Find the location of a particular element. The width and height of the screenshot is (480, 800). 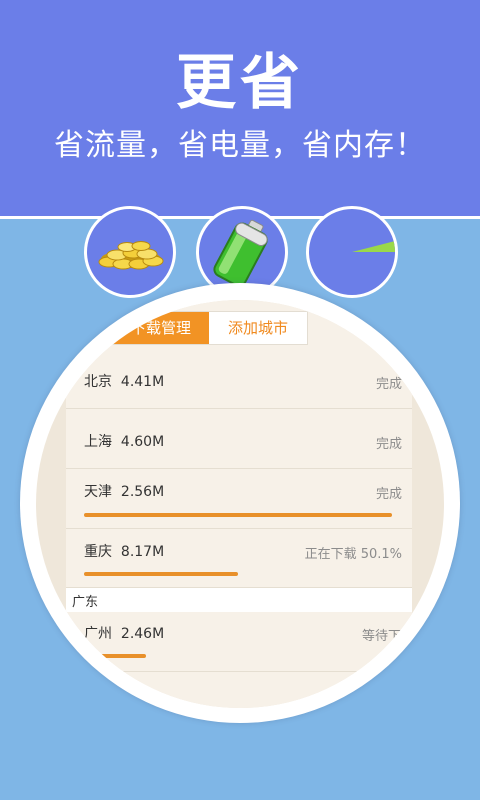

download-status: 等待下载 is located at coordinates (387, 636).